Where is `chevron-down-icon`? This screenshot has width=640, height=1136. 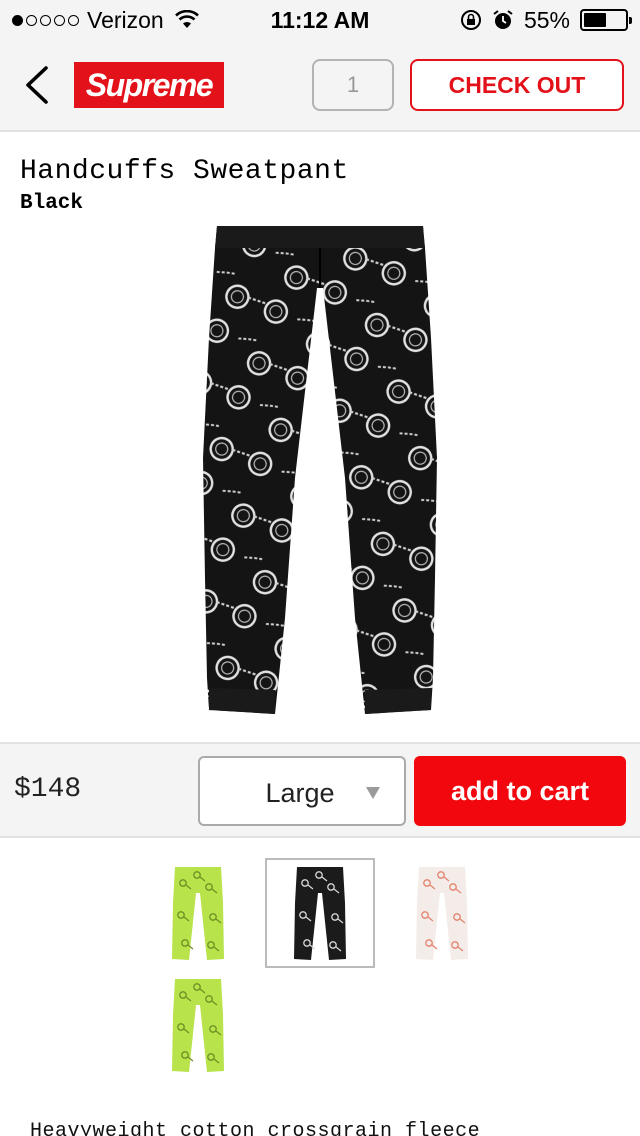 chevron-down-icon is located at coordinates (373, 793).